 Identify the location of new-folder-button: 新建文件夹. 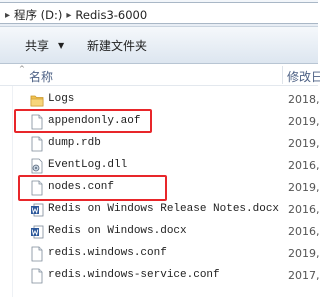
(117, 45).